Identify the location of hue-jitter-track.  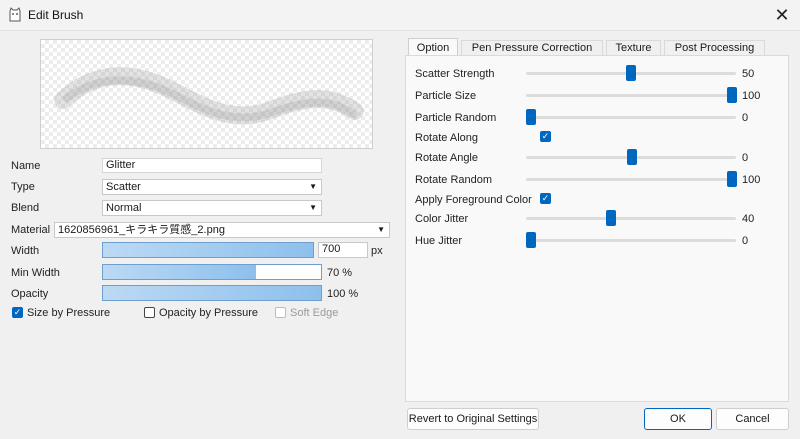
(631, 240).